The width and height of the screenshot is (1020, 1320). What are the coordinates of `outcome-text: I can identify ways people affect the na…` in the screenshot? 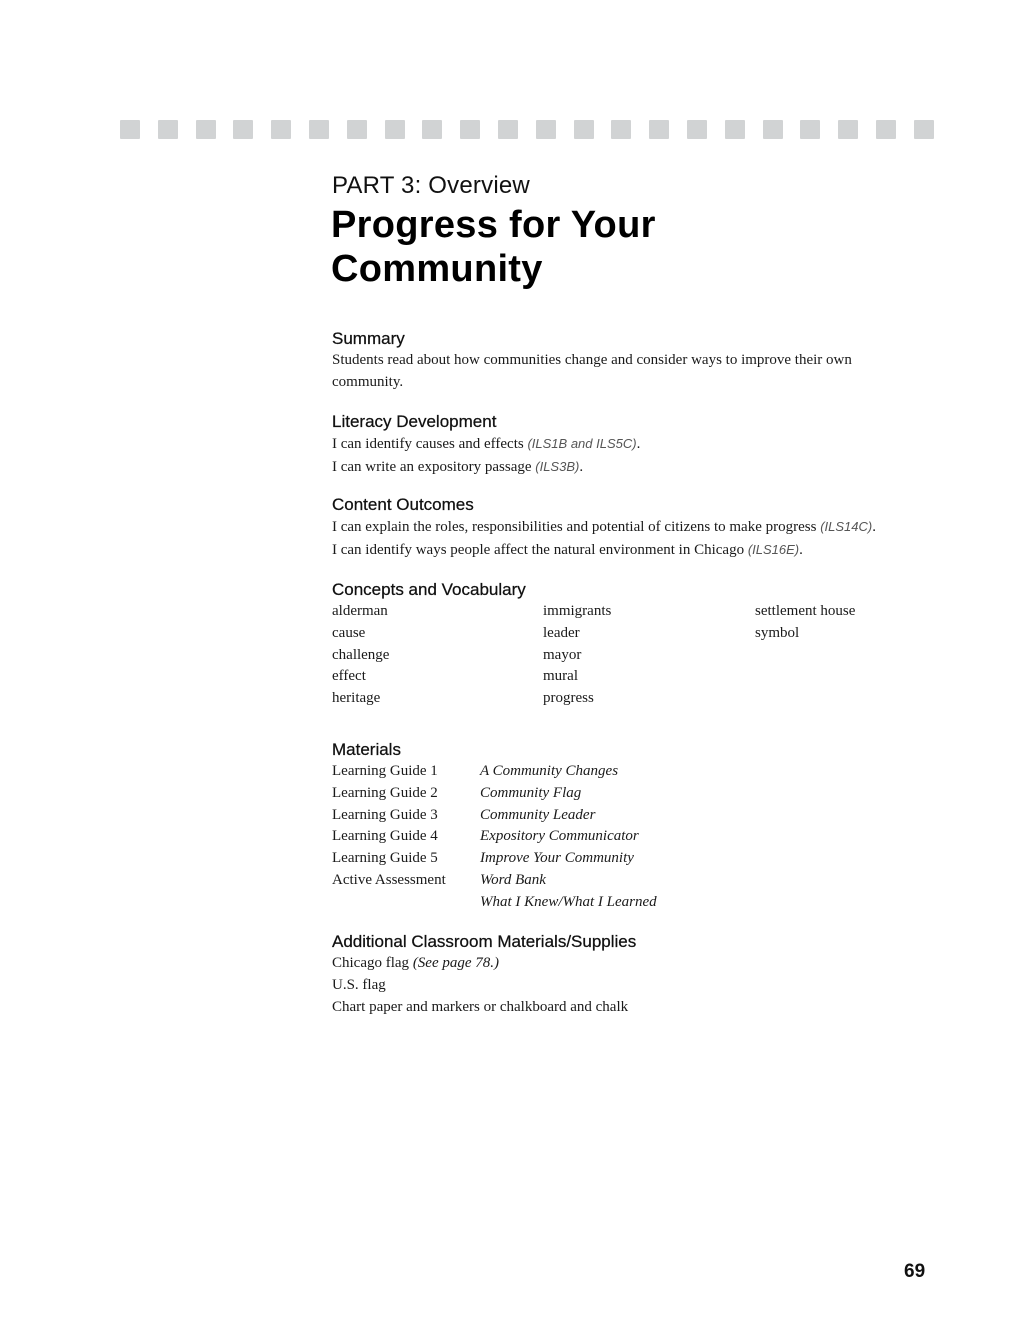 It's located at (540, 549).